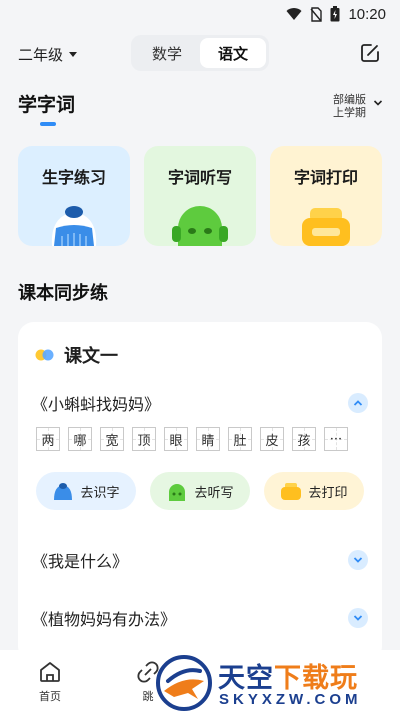 Image resolution: width=400 pixels, height=712 pixels. What do you see at coordinates (48, 124) in the screenshot?
I see `title-underline` at bounding box center [48, 124].